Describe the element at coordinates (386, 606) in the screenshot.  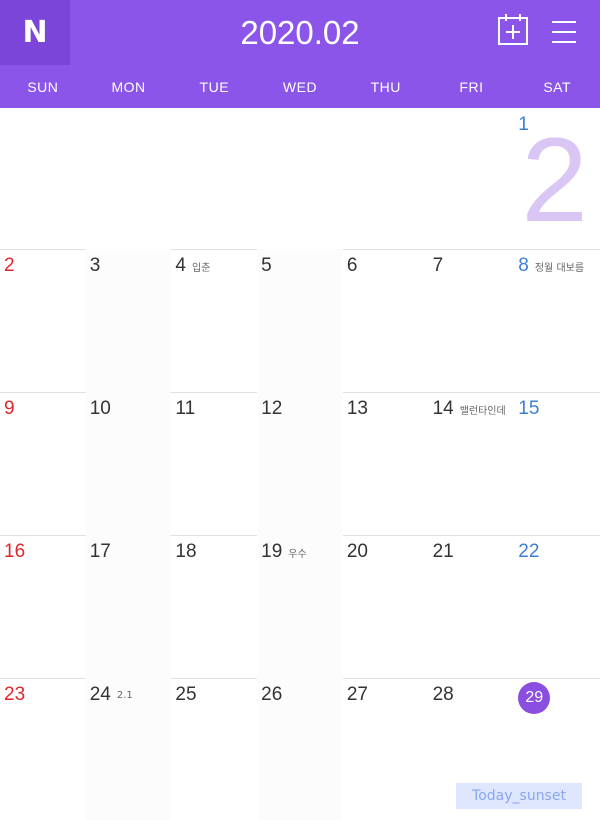
I see `calendar-day-cell: 20` at that location.